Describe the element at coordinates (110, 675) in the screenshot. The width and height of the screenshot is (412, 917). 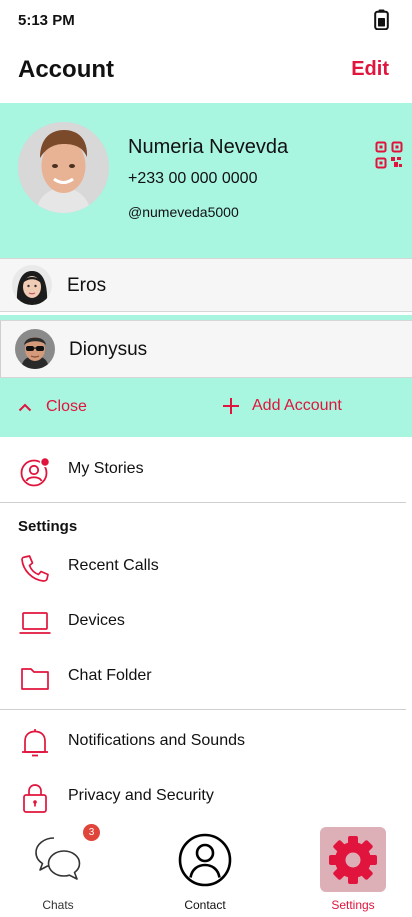
I see `menu-label: Chat Folder` at that location.